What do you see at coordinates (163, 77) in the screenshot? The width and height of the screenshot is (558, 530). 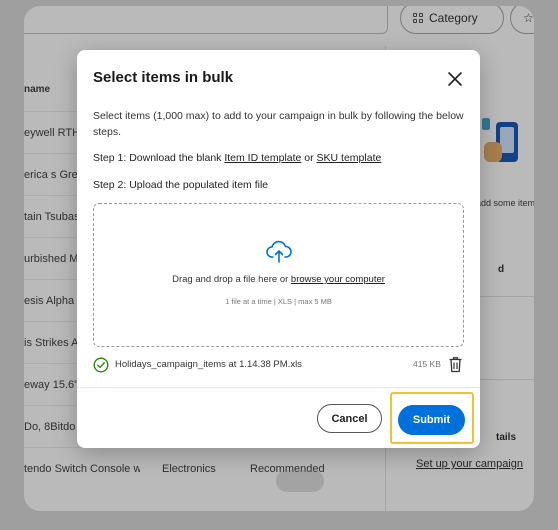 I see `dialog-title: Select items in bulk` at bounding box center [163, 77].